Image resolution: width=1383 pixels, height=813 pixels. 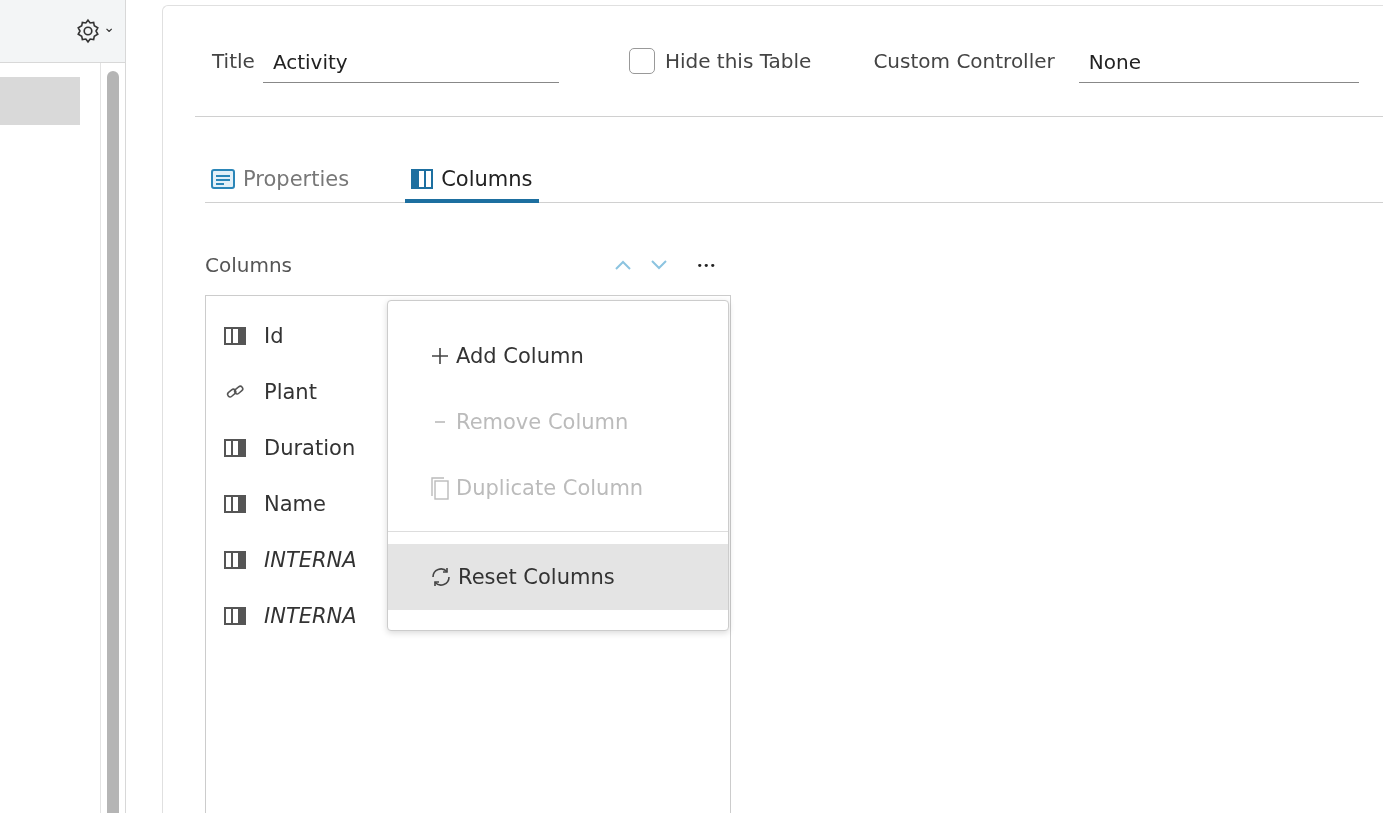 I want to click on menu-item: Add Column, so click(x=558, y=356).